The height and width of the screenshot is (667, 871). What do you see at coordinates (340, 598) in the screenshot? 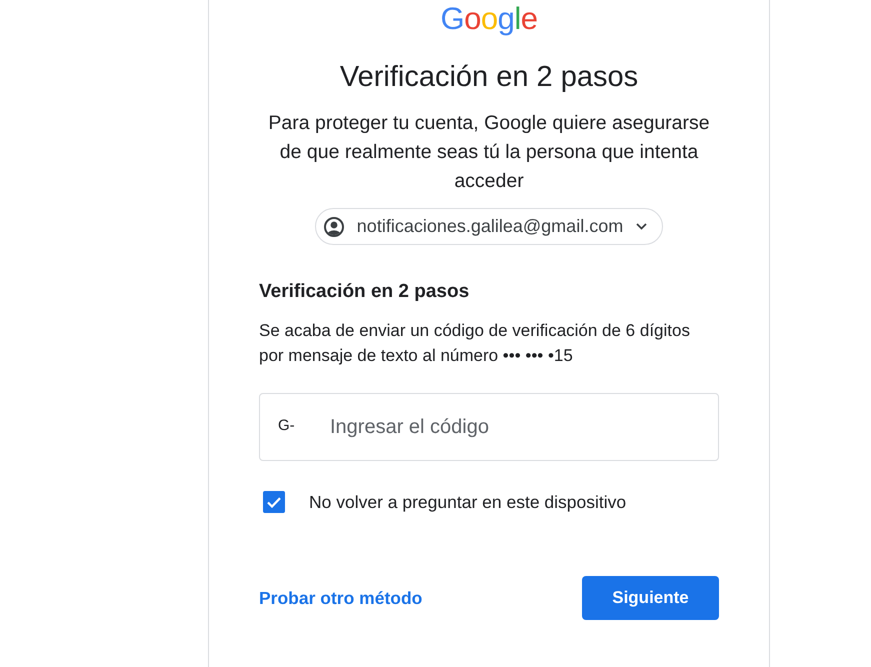
I see `try-another-method-link: Probar otro método` at bounding box center [340, 598].